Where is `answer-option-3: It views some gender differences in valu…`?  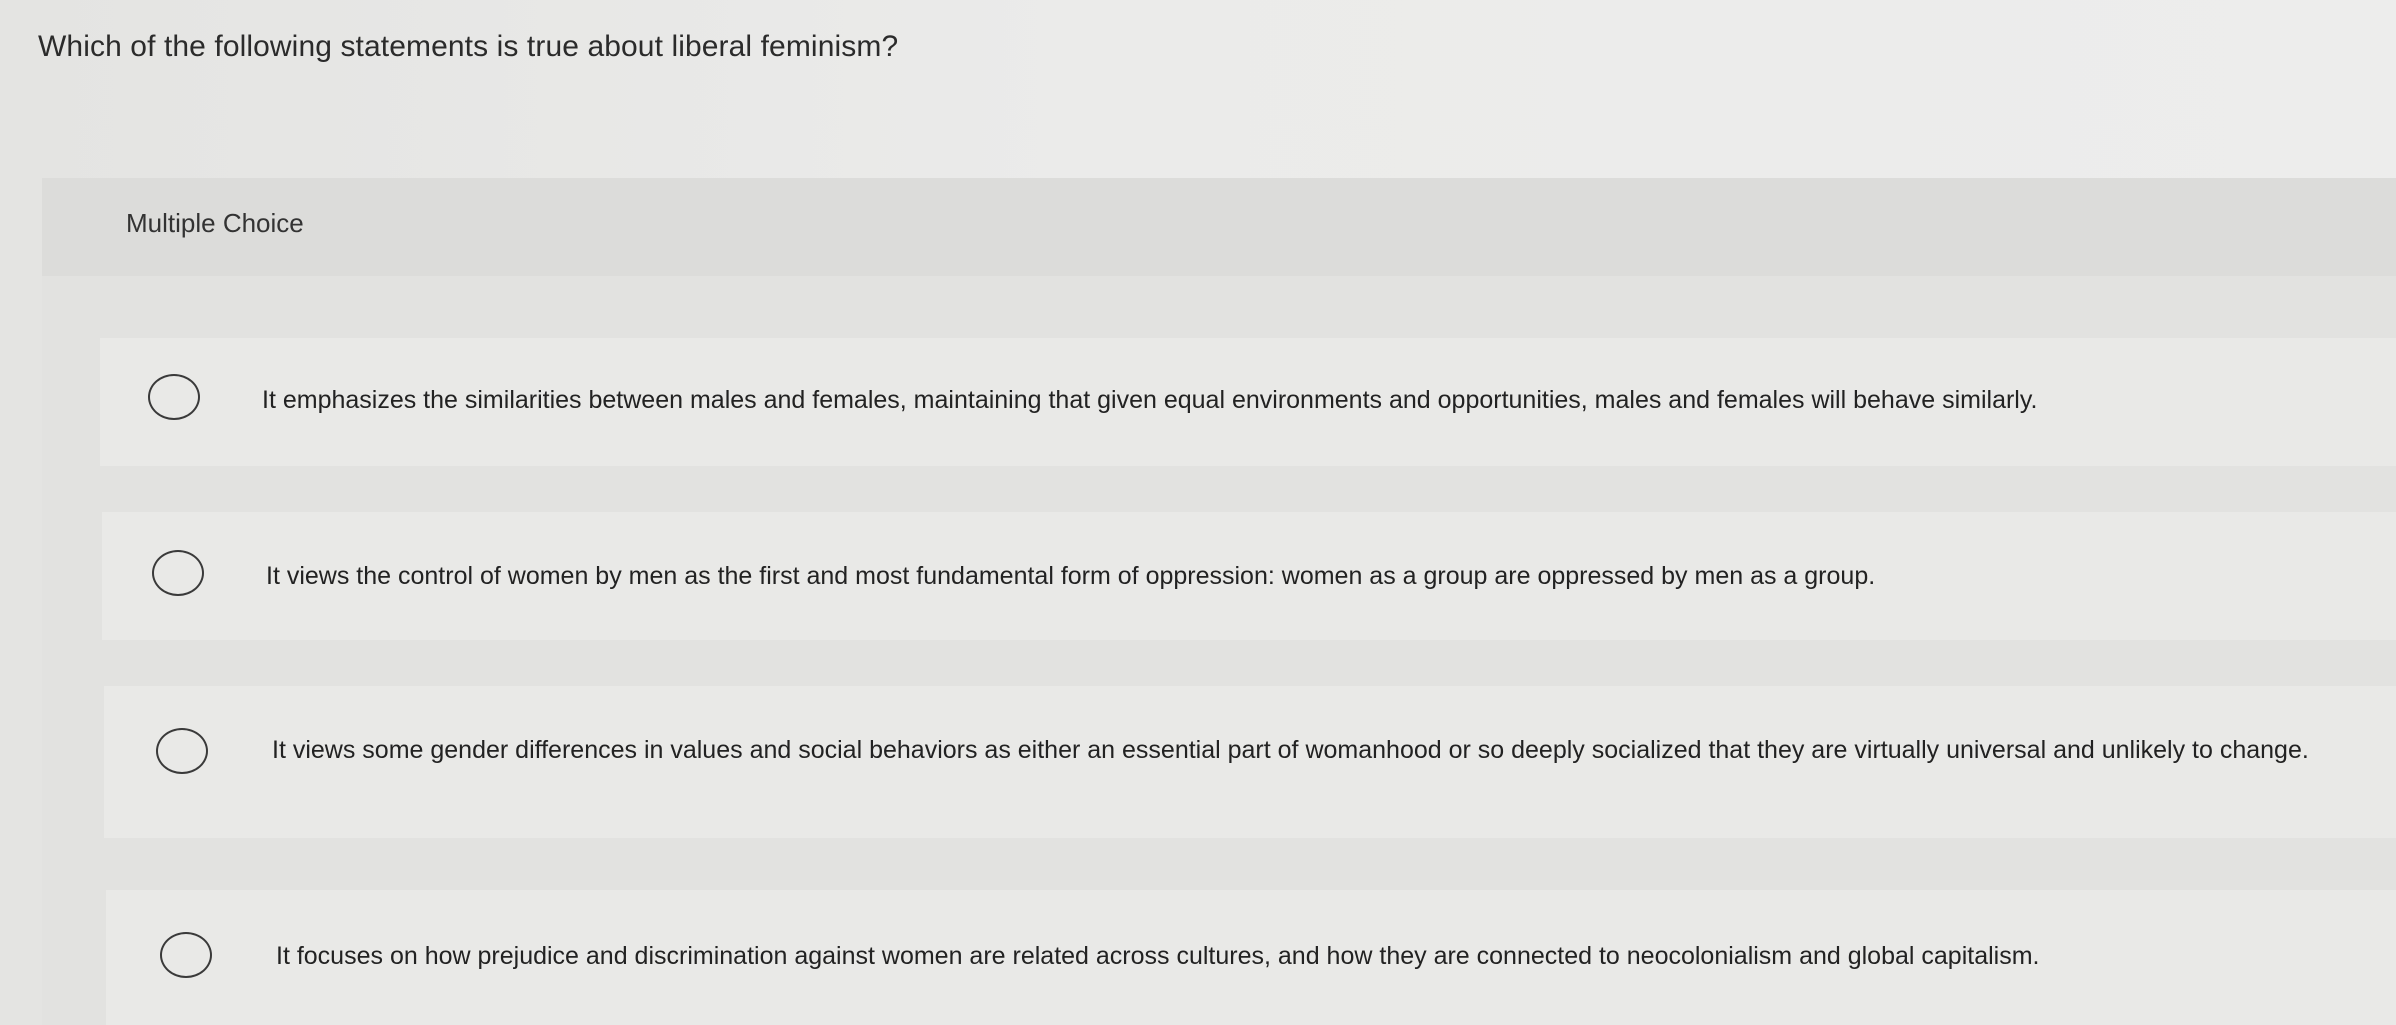
answer-option-3: It views some gender differences in valu… is located at coordinates (1250, 762).